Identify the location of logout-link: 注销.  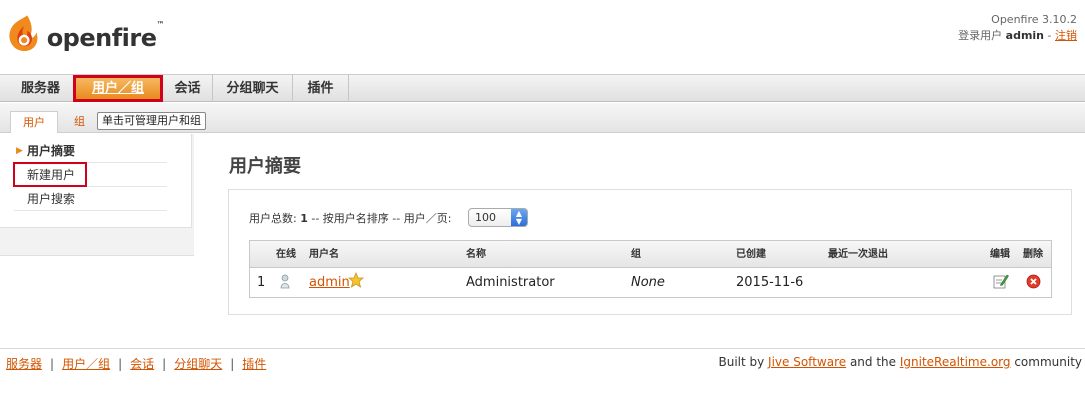
(1066, 35).